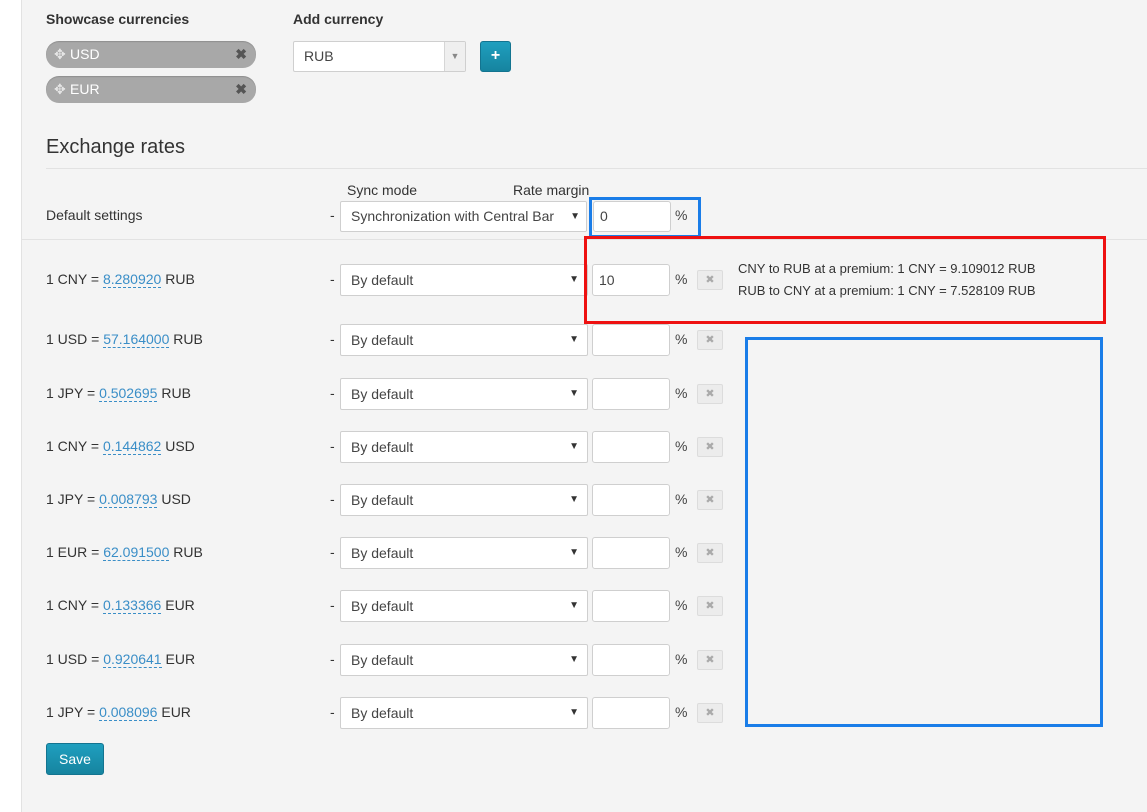  Describe the element at coordinates (319, 56) in the screenshot. I see `add-currency-value: RUB` at that location.